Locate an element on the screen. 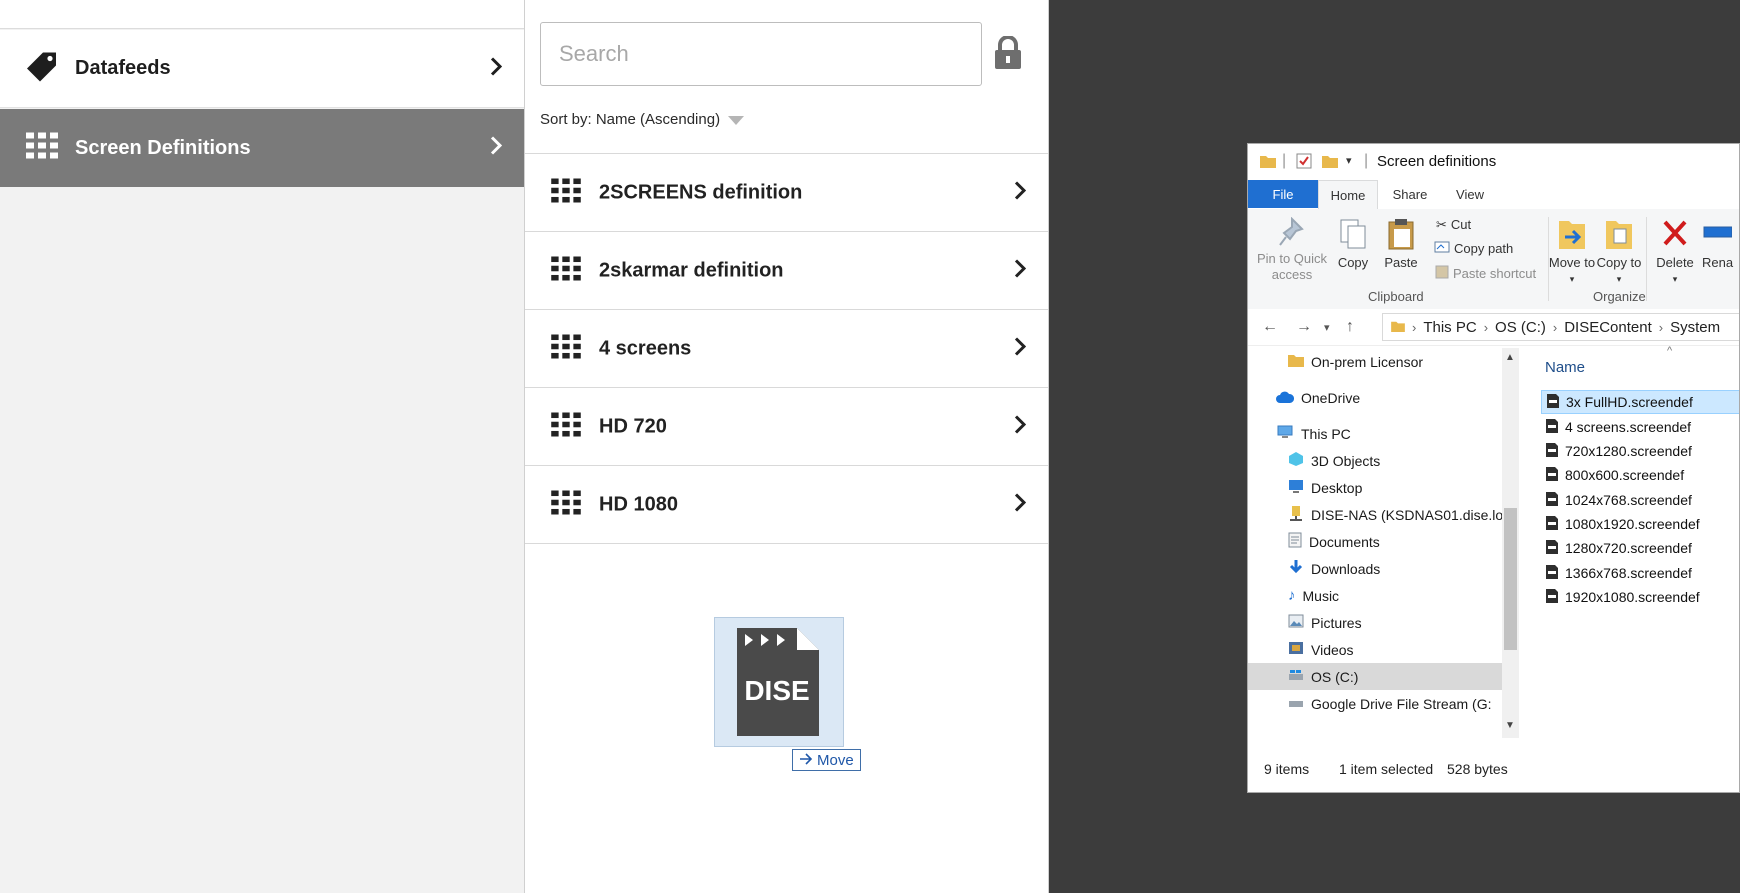 This screenshot has width=1740, height=893. tree-item: On-prem Licensor is located at coordinates (1355, 361).